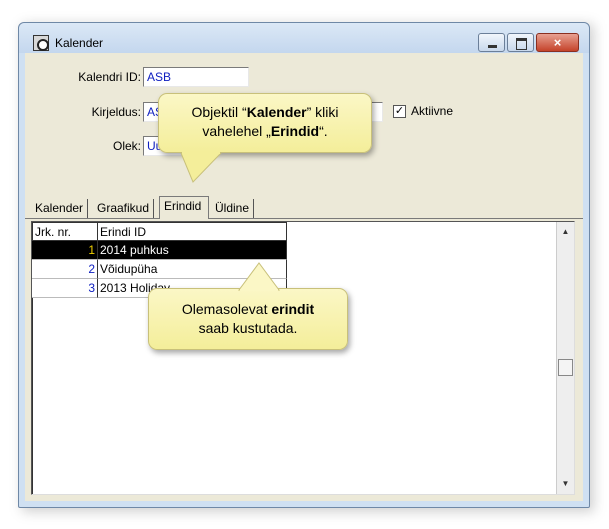 The width and height of the screenshot is (609, 529). What do you see at coordinates (60, 208) in the screenshot?
I see `tab-kalender: Kalender` at bounding box center [60, 208].